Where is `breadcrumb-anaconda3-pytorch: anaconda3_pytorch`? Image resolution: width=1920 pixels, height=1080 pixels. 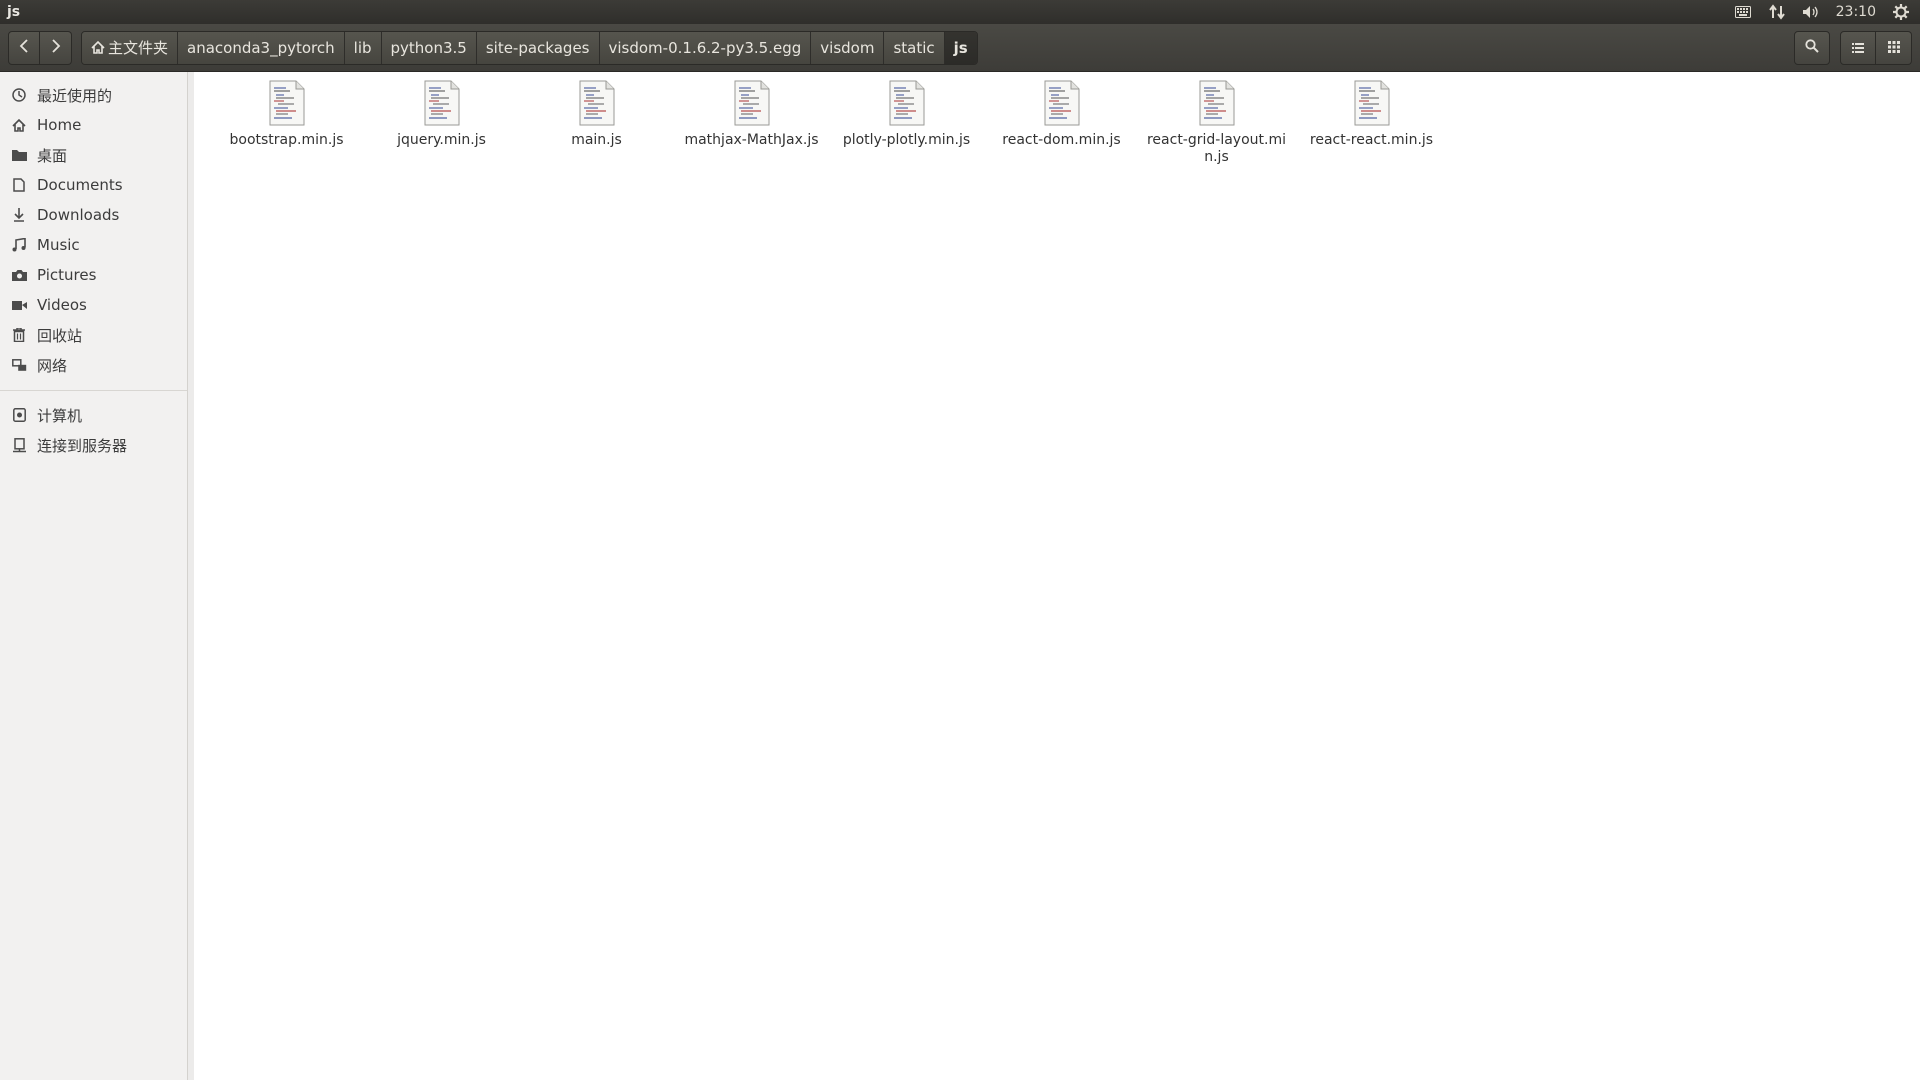 breadcrumb-anaconda3-pytorch: anaconda3_pytorch is located at coordinates (261, 47).